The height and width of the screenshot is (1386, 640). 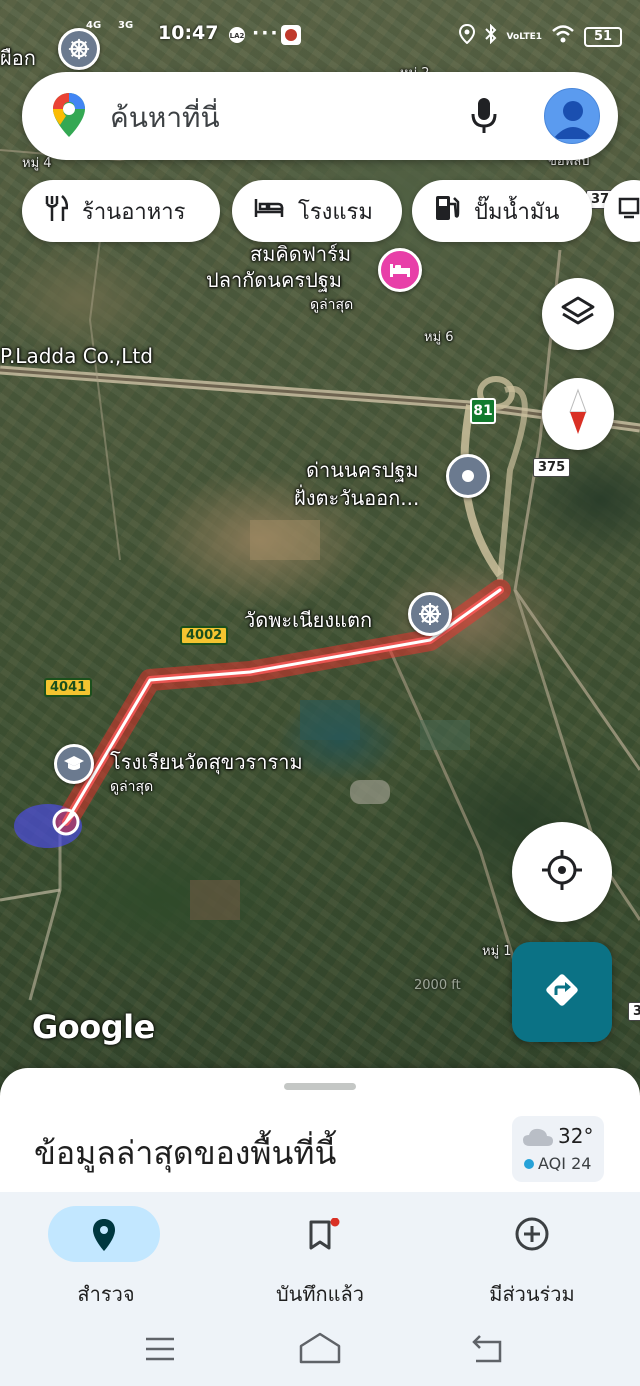 I want to click on wifi-icon, so click(x=563, y=36).